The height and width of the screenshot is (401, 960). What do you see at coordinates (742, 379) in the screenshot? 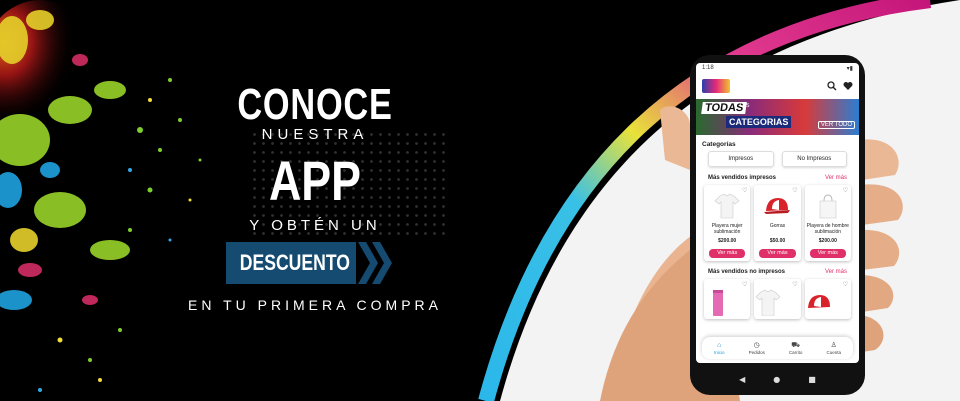
I see `back-icon: ◀` at bounding box center [742, 379].